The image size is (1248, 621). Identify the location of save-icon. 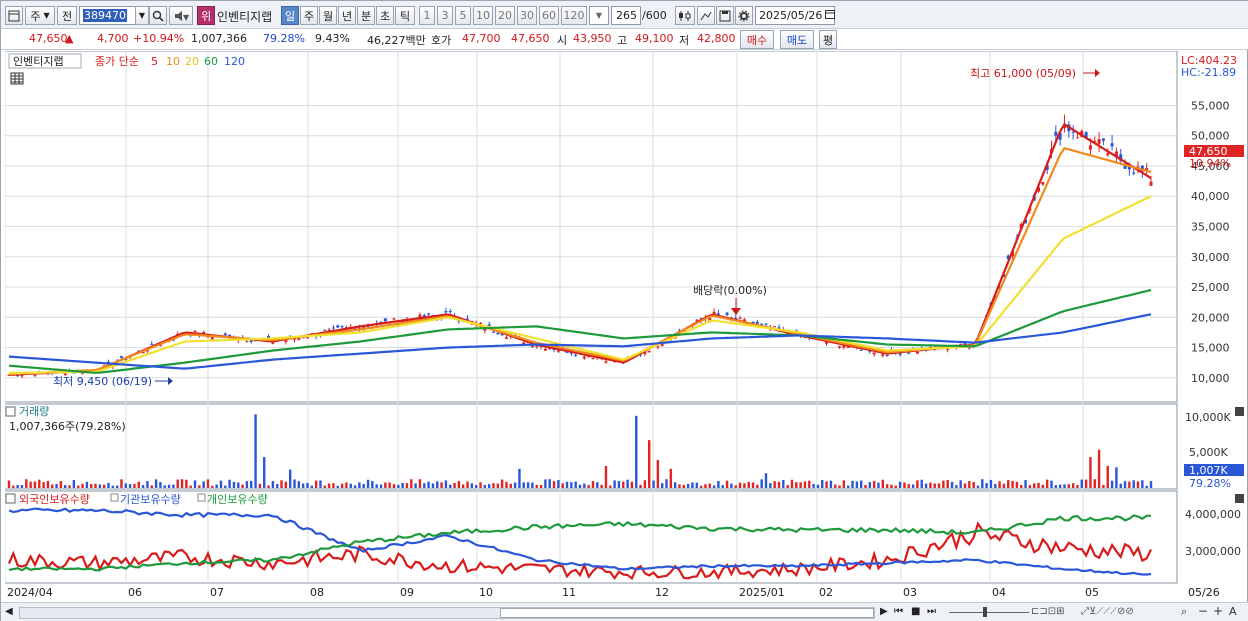
(725, 15).